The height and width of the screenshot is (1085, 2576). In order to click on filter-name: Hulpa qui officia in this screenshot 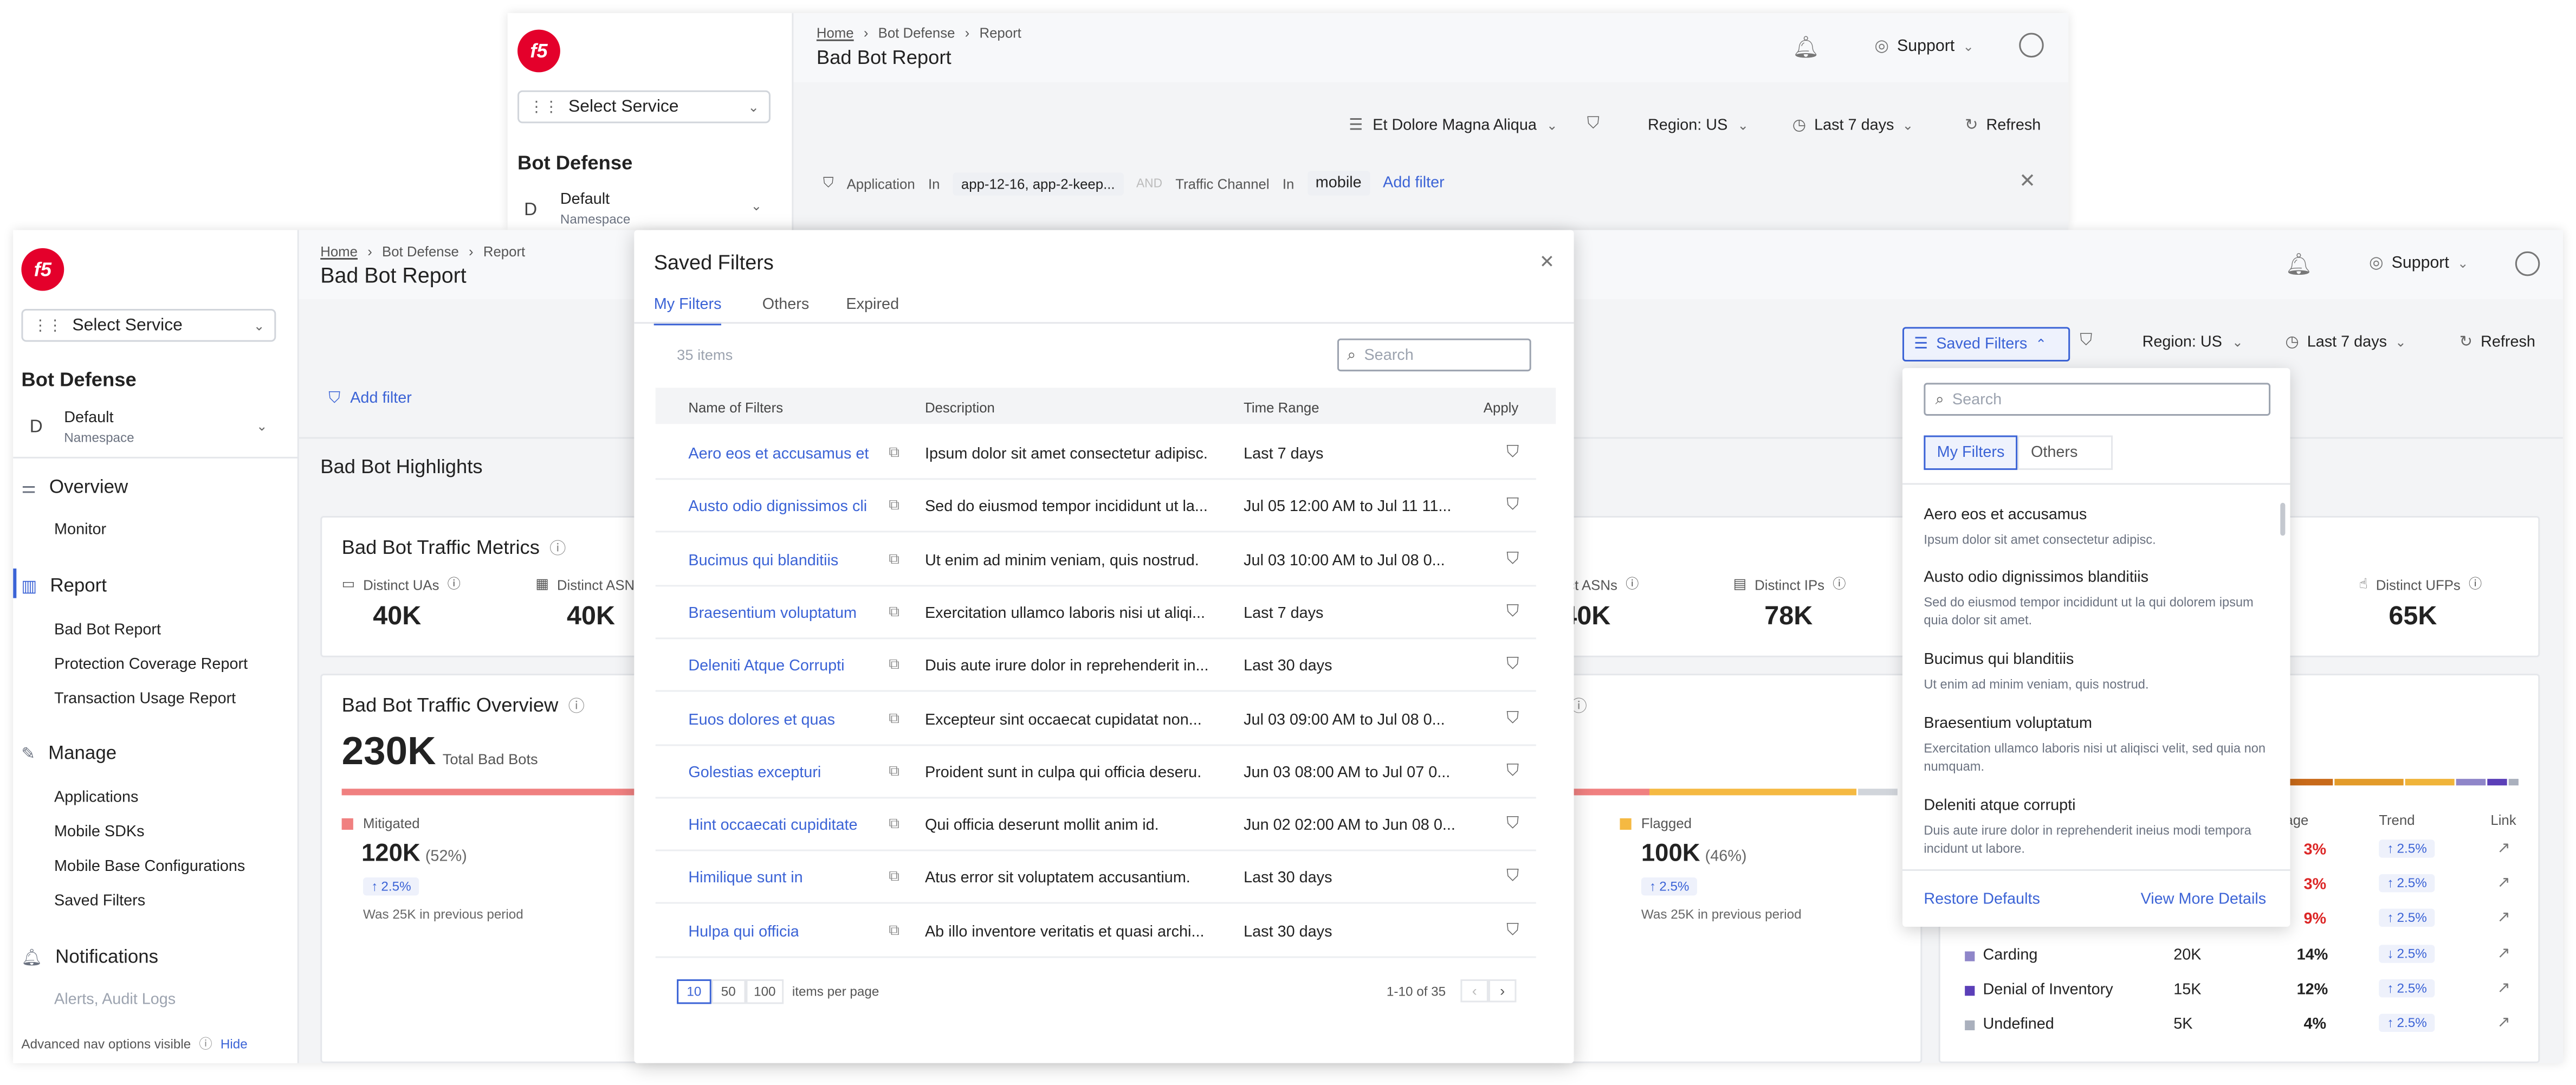, I will do `click(743, 932)`.